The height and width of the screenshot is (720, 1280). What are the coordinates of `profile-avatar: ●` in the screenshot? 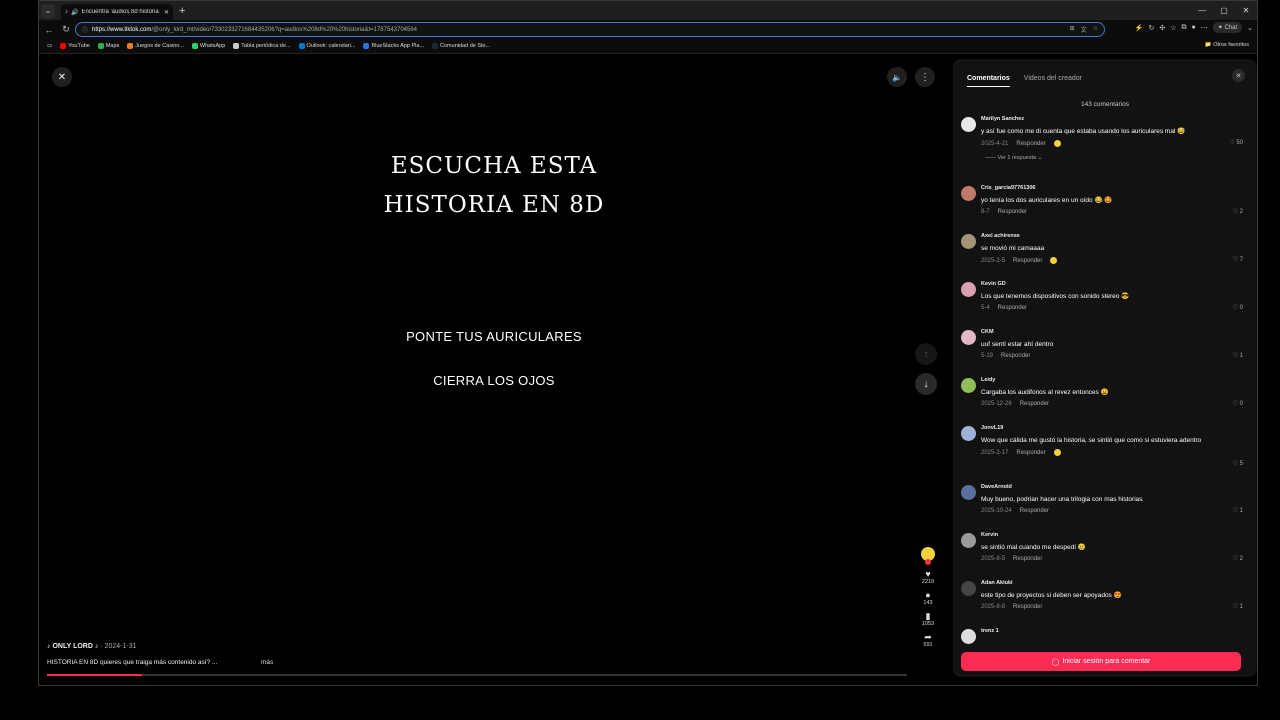 It's located at (1194, 27).